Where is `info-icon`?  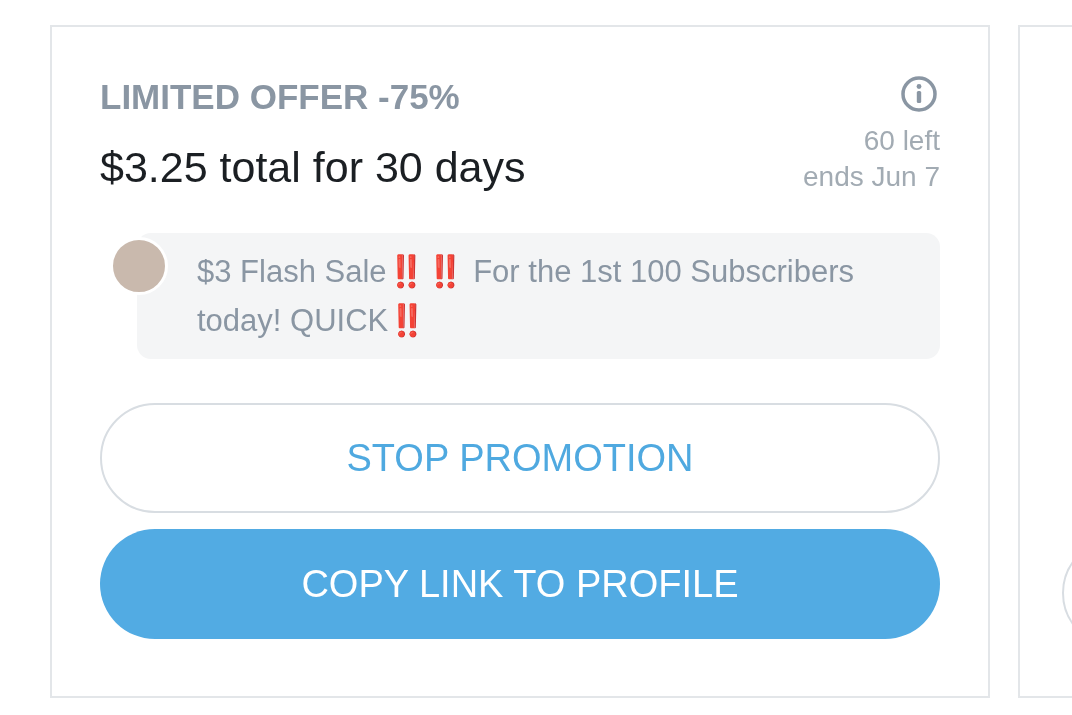 info-icon is located at coordinates (919, 94).